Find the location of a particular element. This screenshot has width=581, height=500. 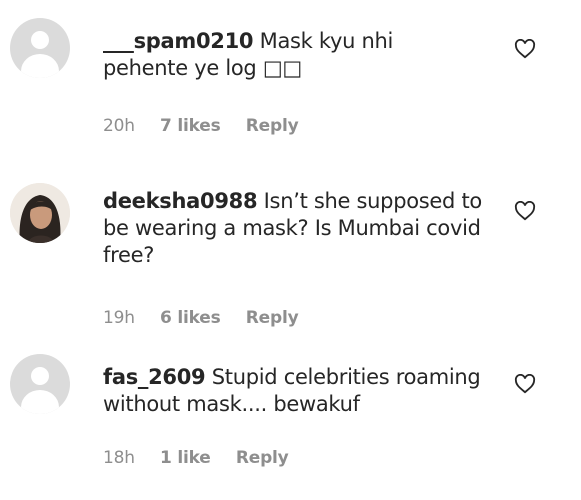

comment-time: 18h is located at coordinates (119, 458).